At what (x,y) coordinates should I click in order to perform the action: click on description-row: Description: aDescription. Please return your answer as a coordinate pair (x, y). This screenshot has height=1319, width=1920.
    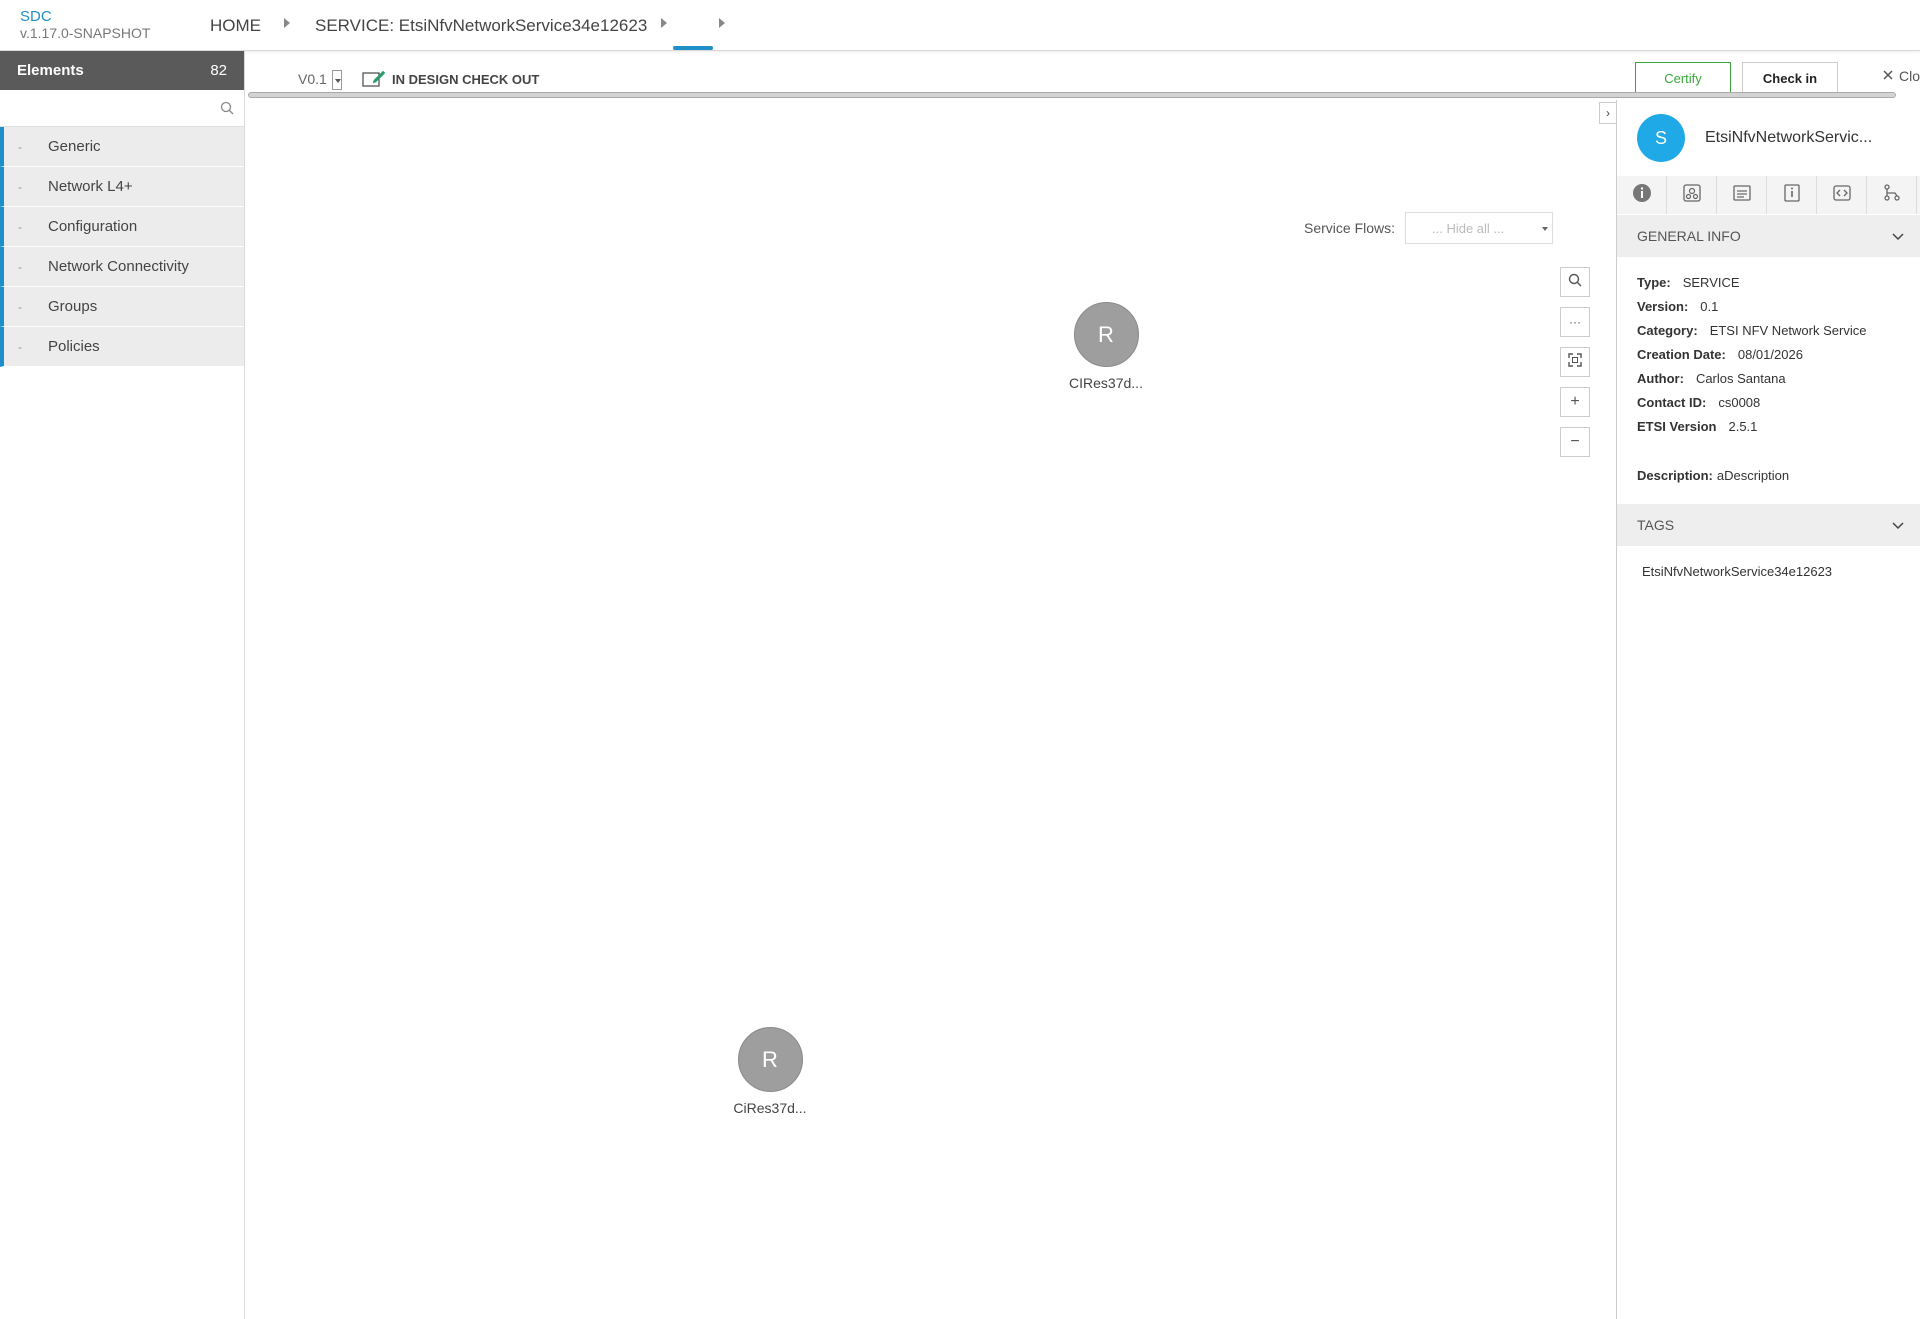
    Looking at the image, I should click on (1768, 475).